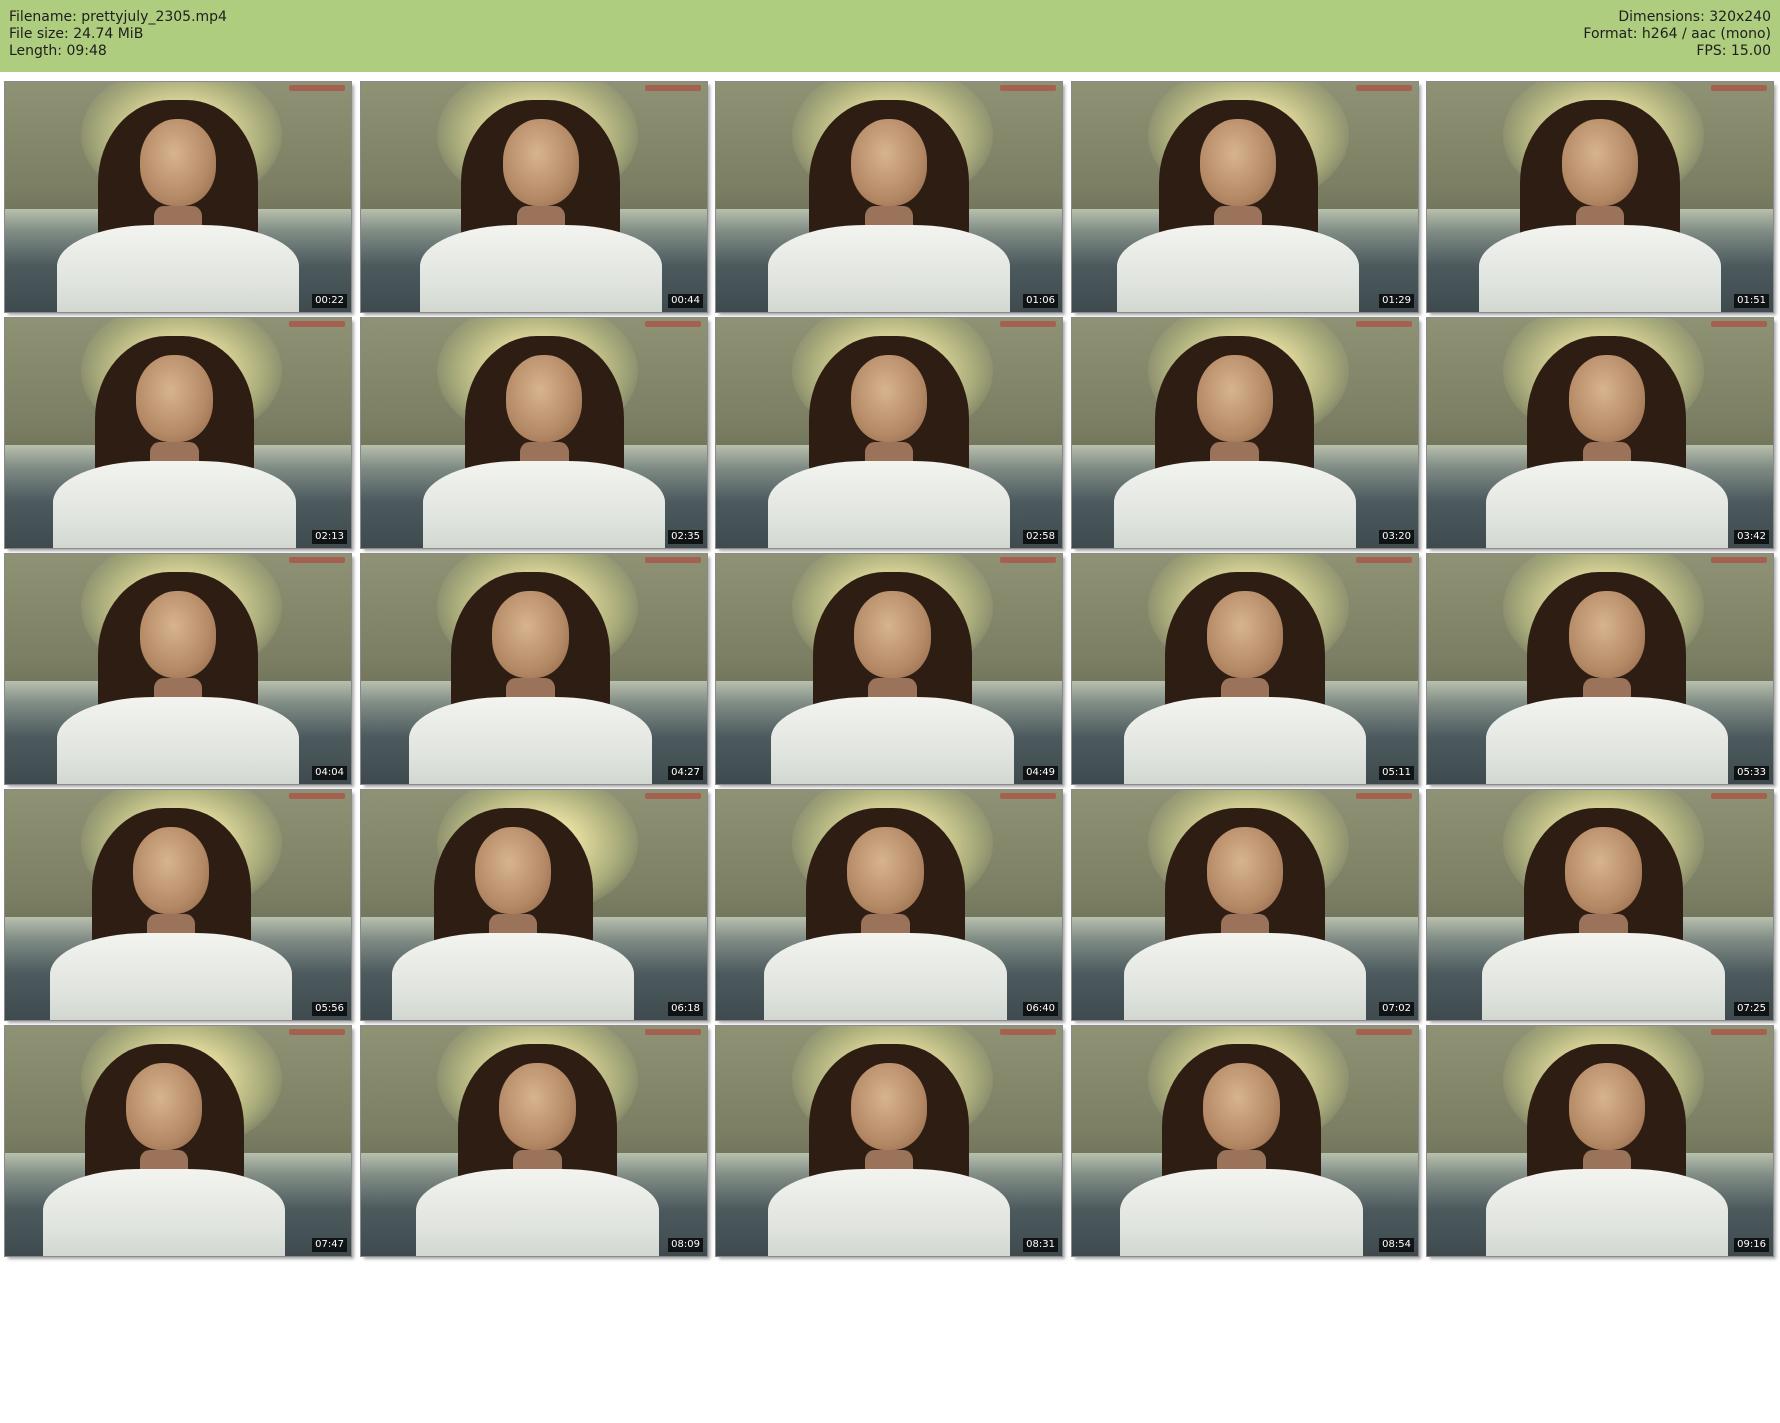 The height and width of the screenshot is (1423, 1780). I want to click on thumbnail-timestamp: 01:51, so click(1751, 301).